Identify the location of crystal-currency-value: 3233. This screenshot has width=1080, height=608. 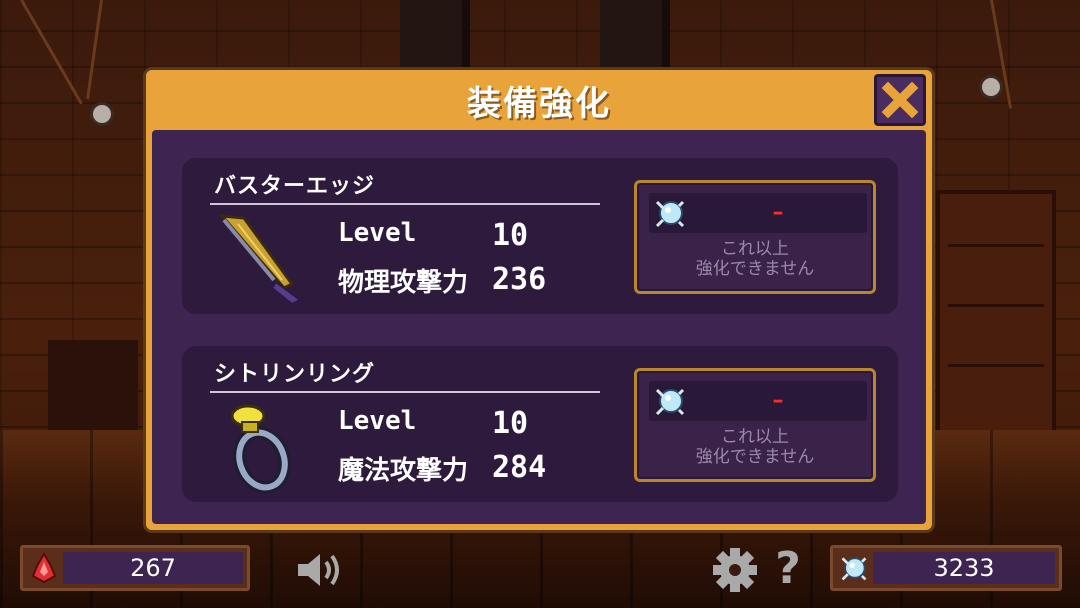
(964, 568).